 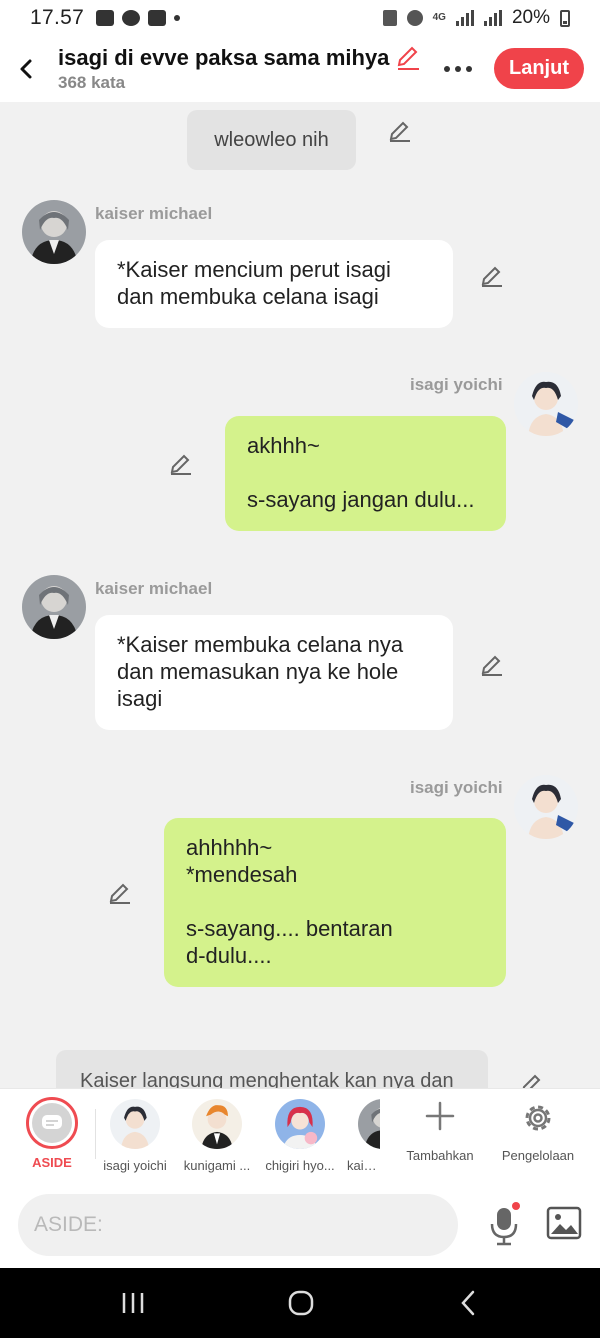 I want to click on character-kaiser: kaiser, so click(x=358, y=1136).